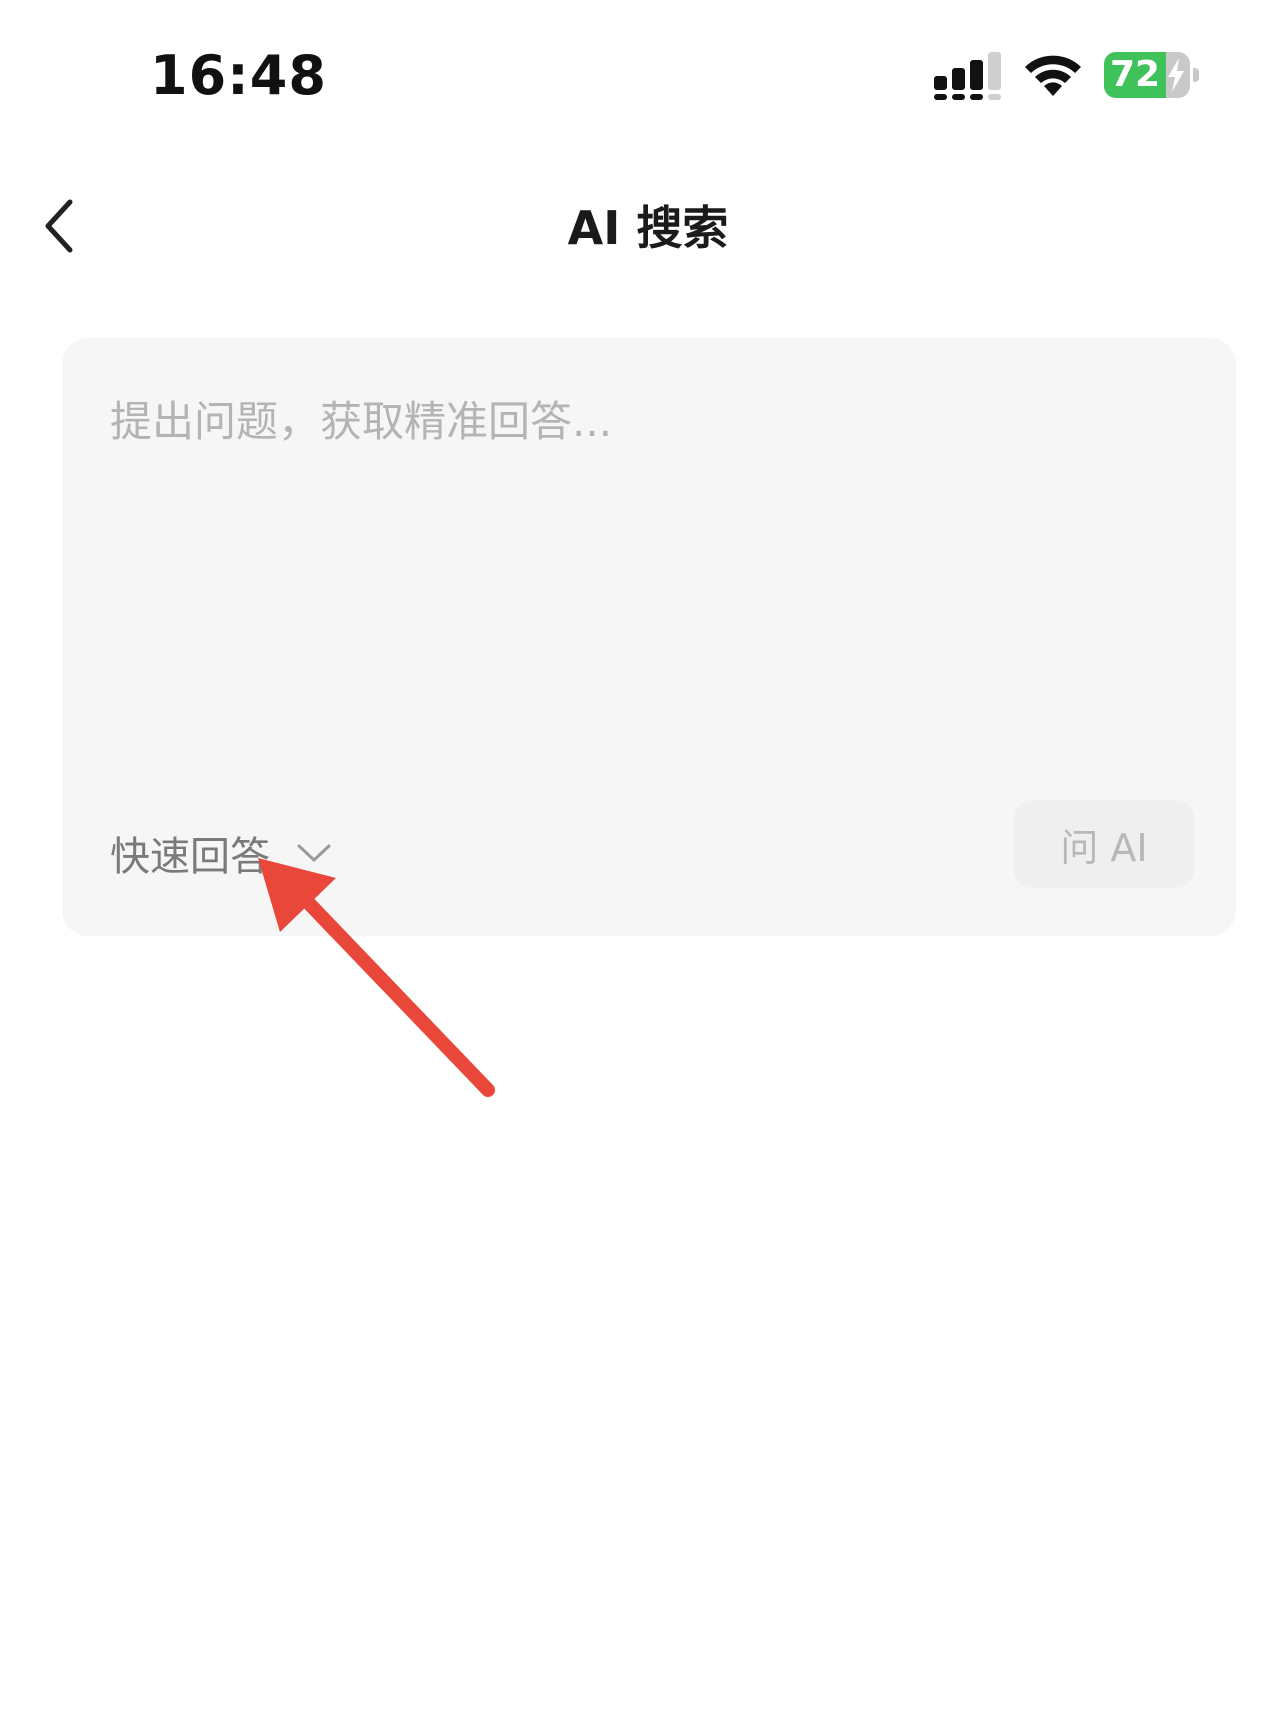 This screenshot has height=1712, width=1284. What do you see at coordinates (1196, 75) in the screenshot?
I see `battery-tip` at bounding box center [1196, 75].